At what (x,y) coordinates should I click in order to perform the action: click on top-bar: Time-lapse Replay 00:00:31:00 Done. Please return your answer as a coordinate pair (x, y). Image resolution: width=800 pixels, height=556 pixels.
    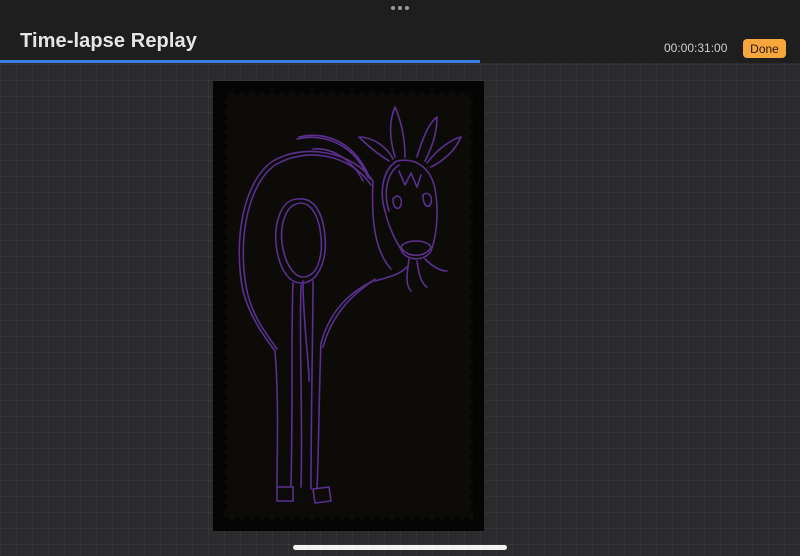
    Looking at the image, I should click on (400, 31).